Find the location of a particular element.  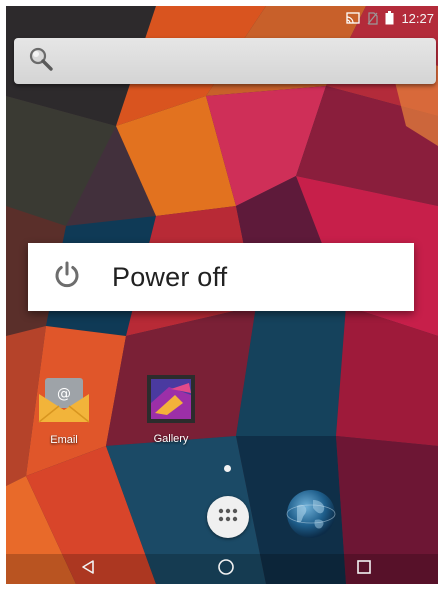

status-bar: 12:27 is located at coordinates (222, 18).